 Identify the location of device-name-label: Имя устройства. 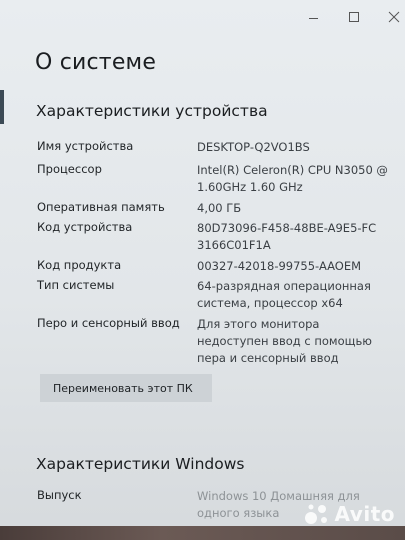
(85, 146).